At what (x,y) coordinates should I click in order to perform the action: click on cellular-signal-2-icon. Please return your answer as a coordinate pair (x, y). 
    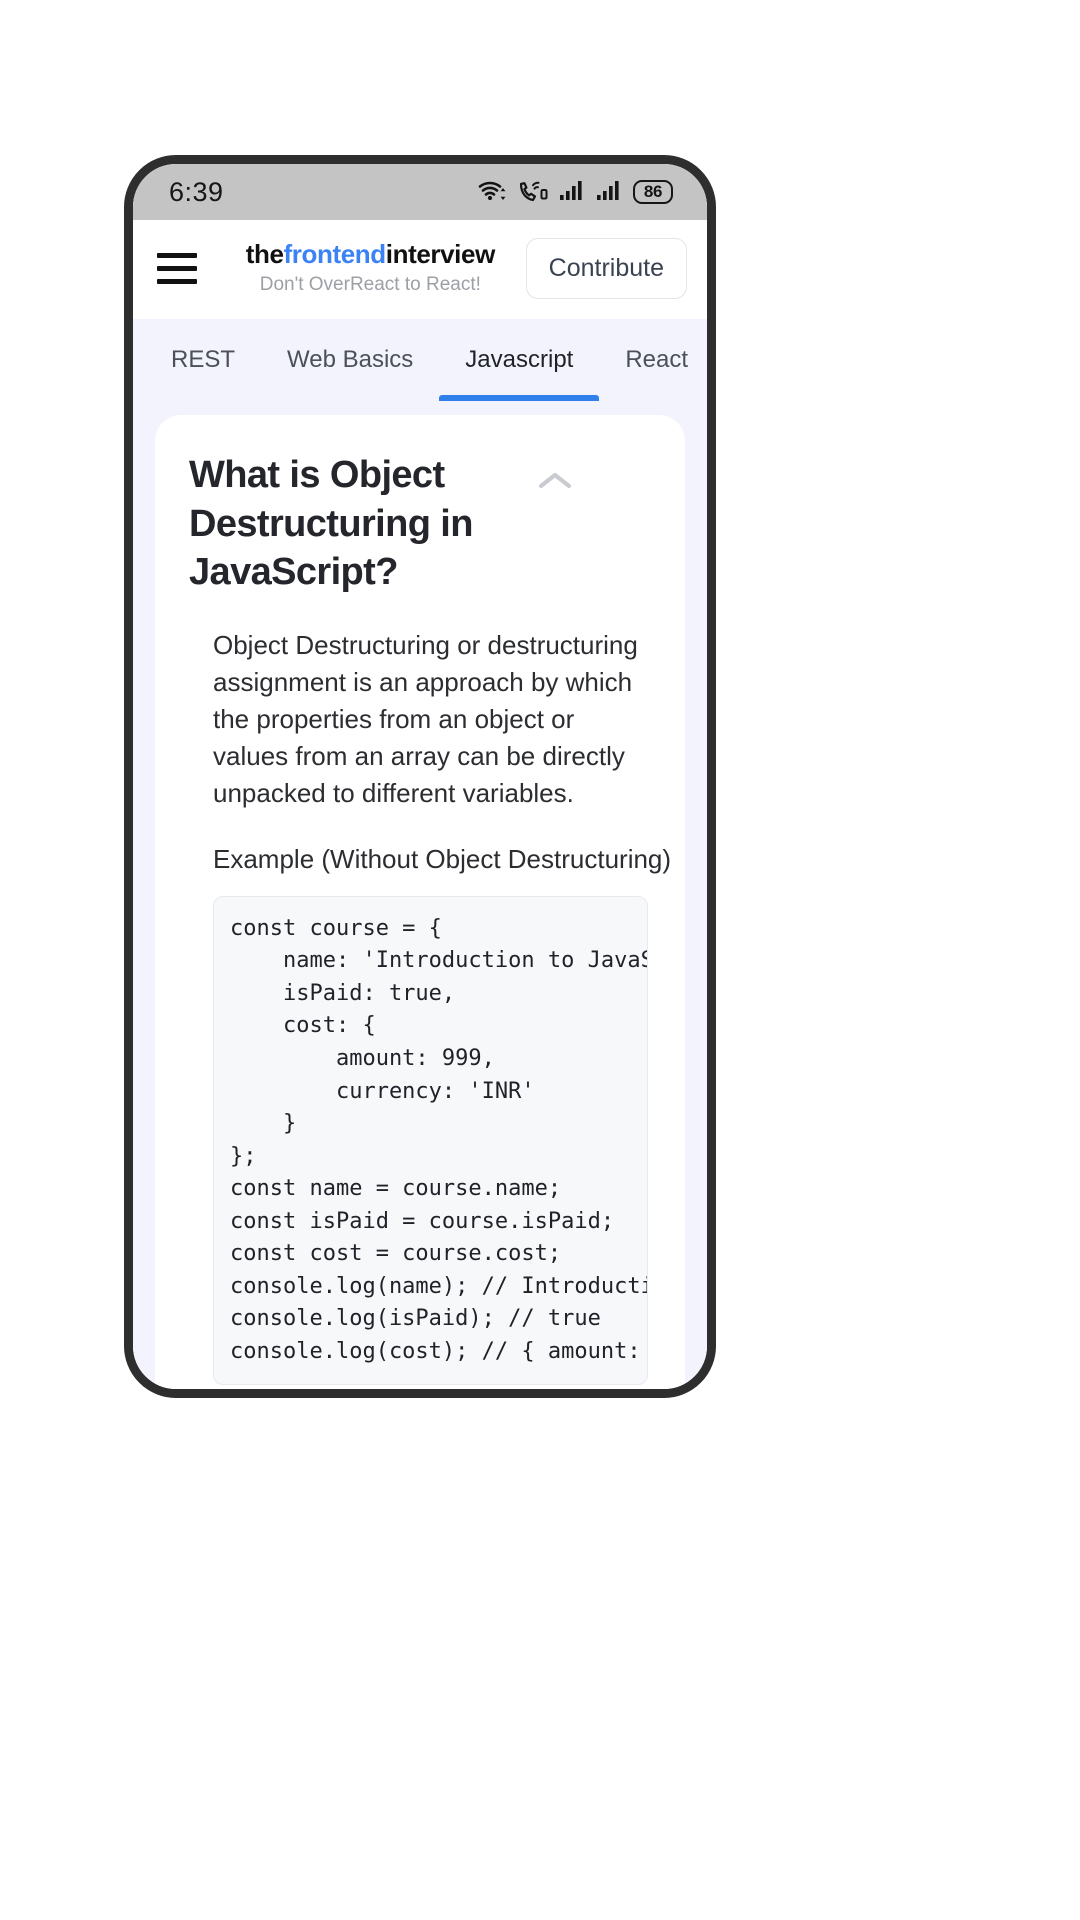
    Looking at the image, I should click on (609, 192).